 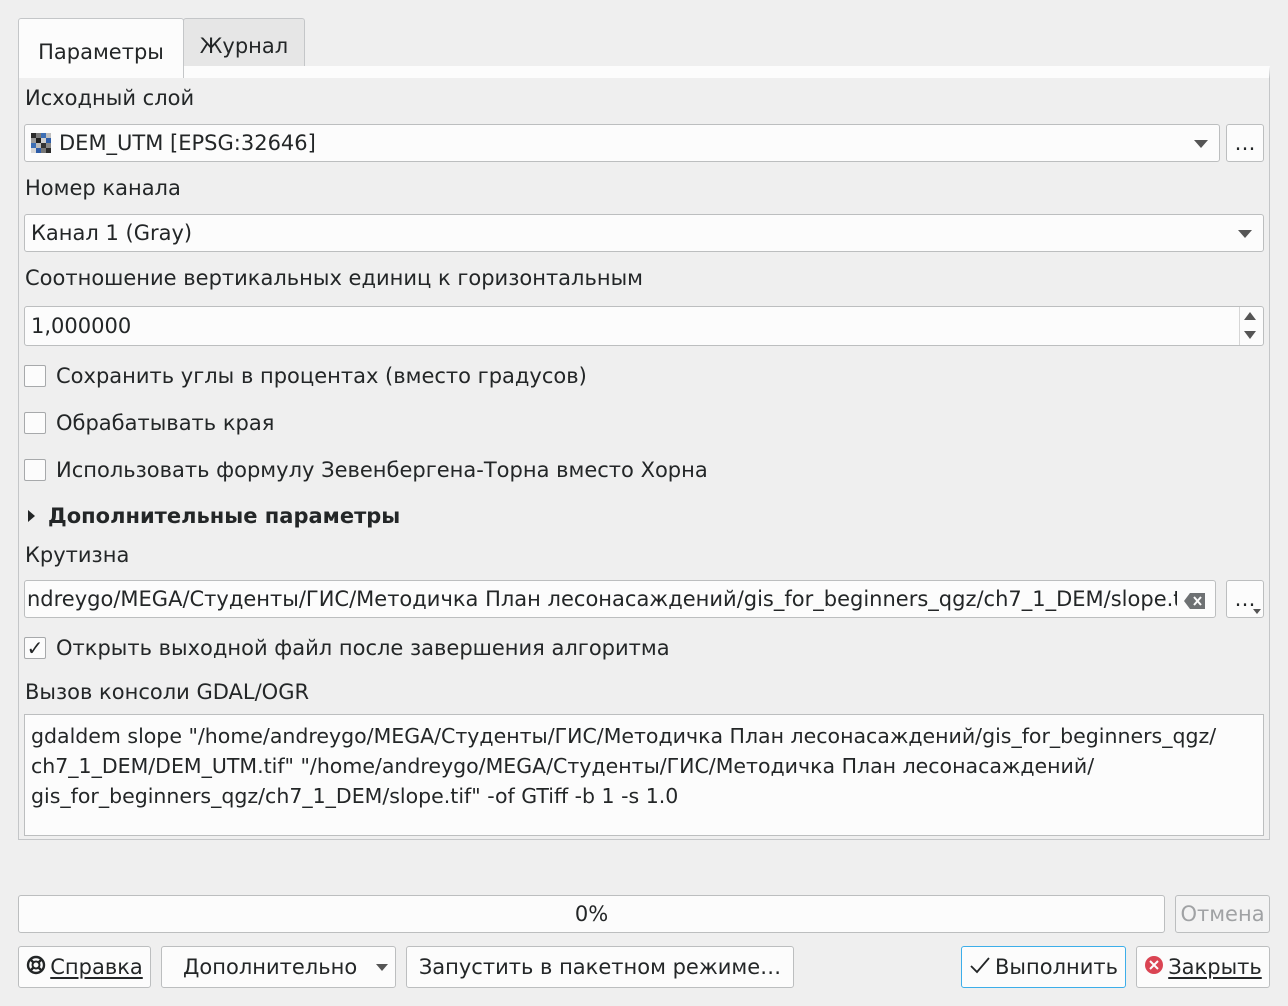 What do you see at coordinates (77, 555) in the screenshot?
I see `slope-label: Крутизна` at bounding box center [77, 555].